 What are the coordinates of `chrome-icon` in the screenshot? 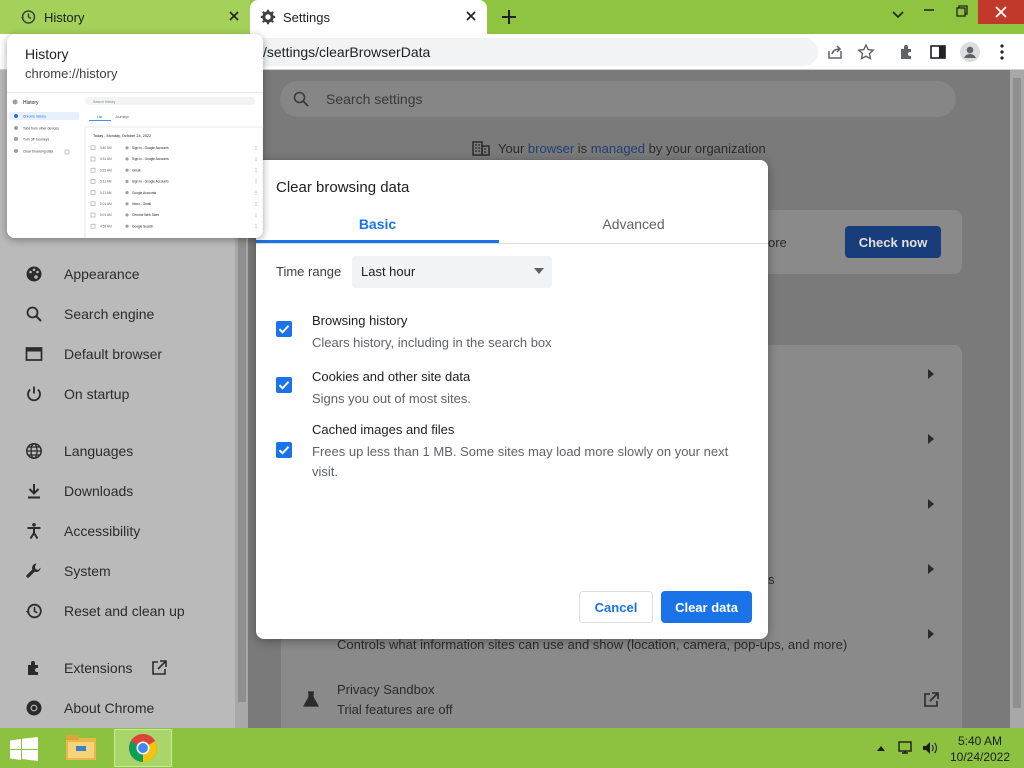 It's located at (143, 748).